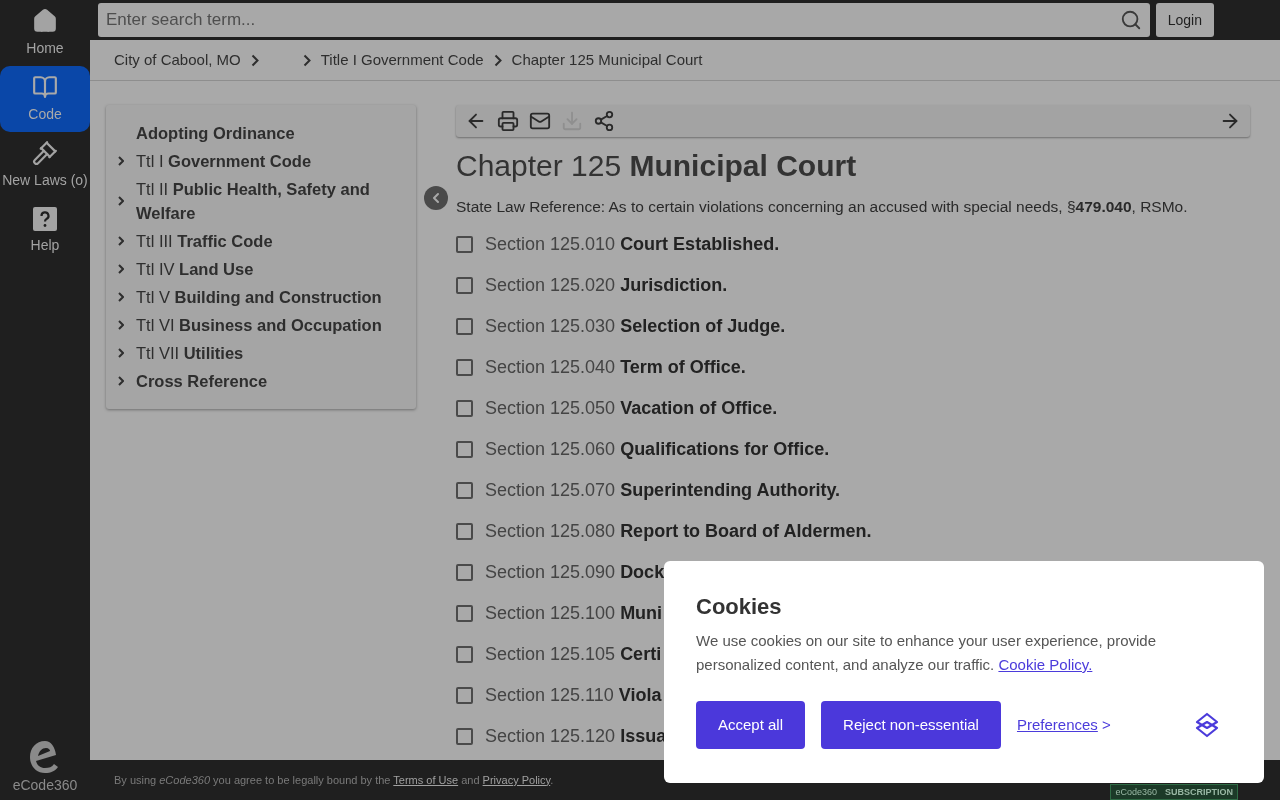 This screenshot has width=1280, height=800. I want to click on toc-item: Ttl V Building and Construction, so click(256, 297).